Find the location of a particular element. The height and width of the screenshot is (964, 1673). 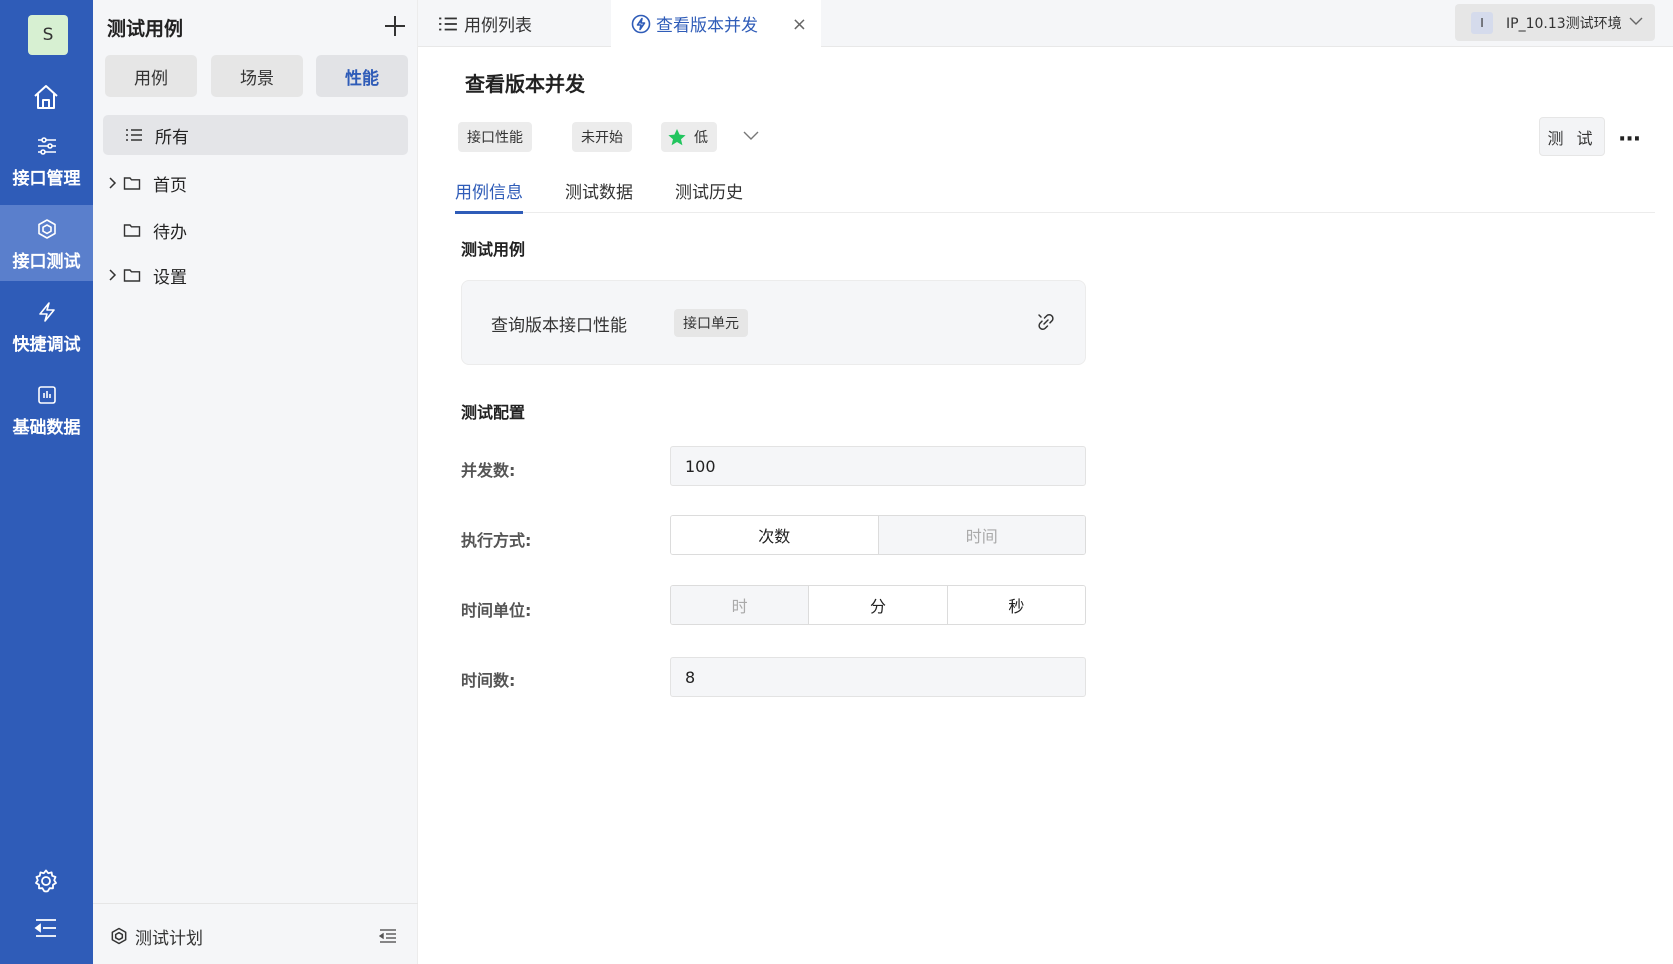

nav-item-api-management: 接口管理 is located at coordinates (46, 160).